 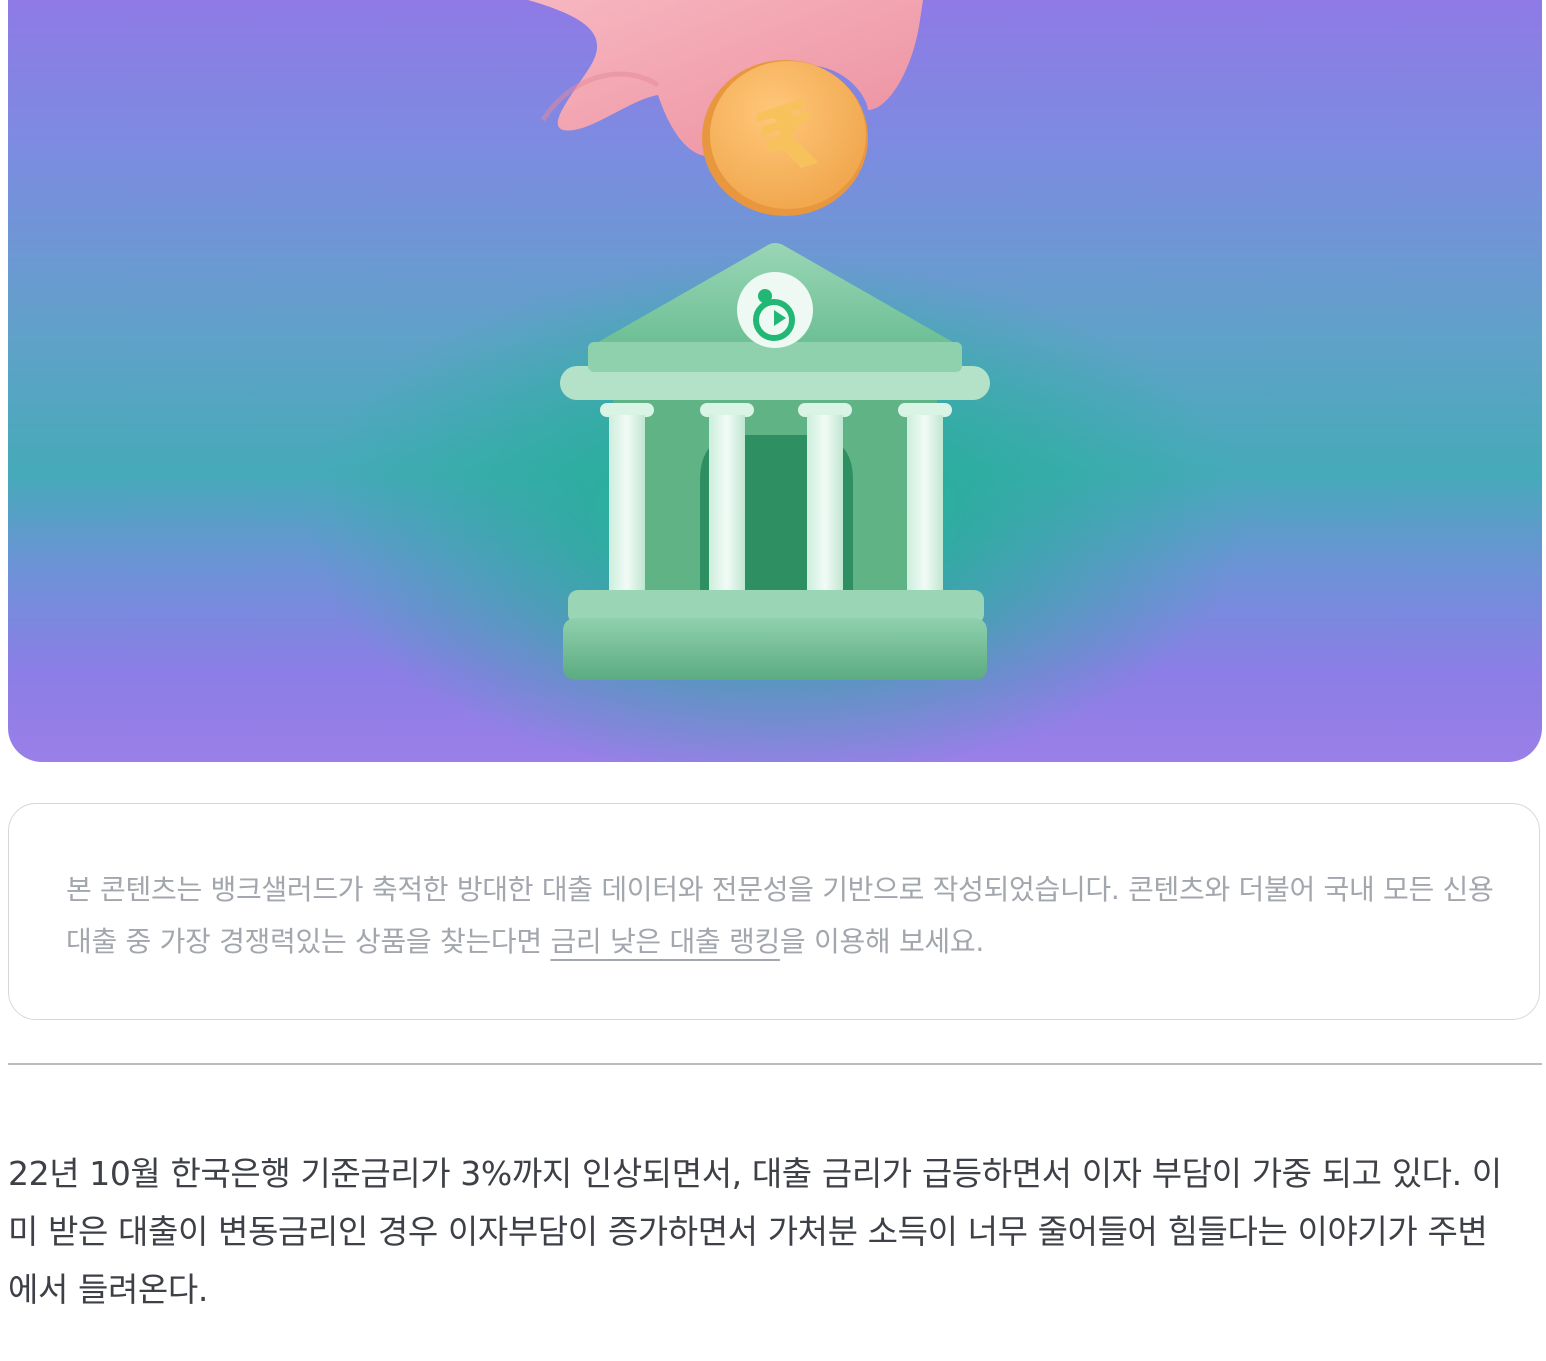 I want to click on coin-icon: ₹, so click(x=785, y=138).